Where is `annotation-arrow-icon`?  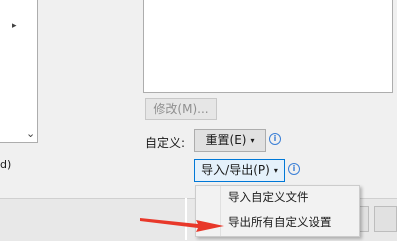 annotation-arrow-icon is located at coordinates (182, 225).